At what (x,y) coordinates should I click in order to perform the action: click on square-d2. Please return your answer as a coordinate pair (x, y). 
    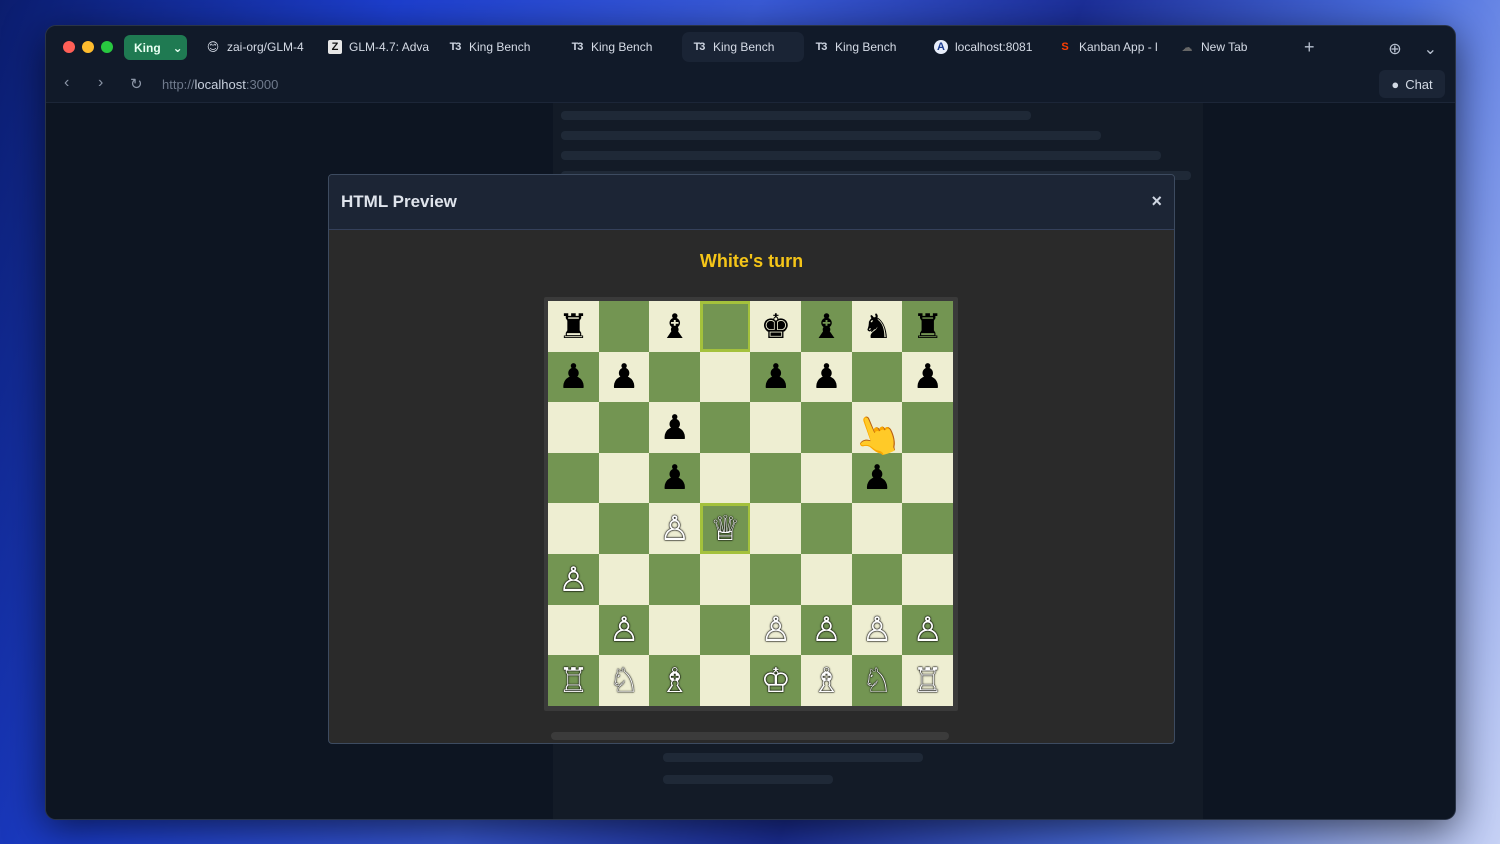
    Looking at the image, I should click on (725, 630).